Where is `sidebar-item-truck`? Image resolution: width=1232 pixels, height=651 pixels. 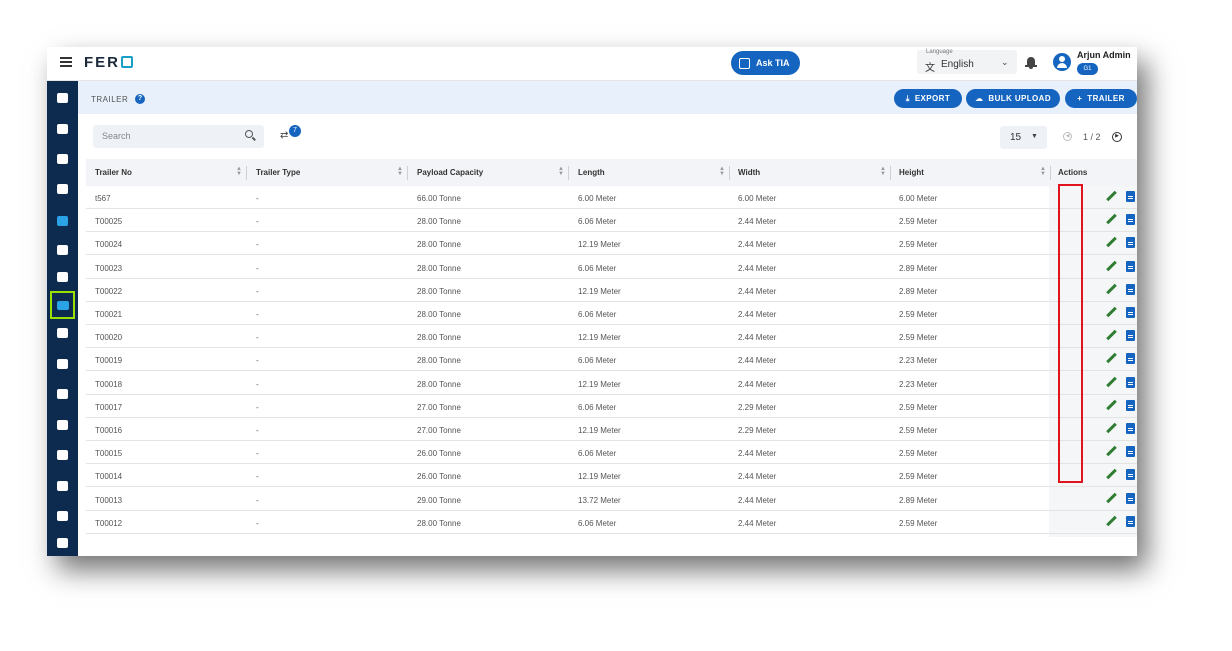 sidebar-item-truck is located at coordinates (62, 250).